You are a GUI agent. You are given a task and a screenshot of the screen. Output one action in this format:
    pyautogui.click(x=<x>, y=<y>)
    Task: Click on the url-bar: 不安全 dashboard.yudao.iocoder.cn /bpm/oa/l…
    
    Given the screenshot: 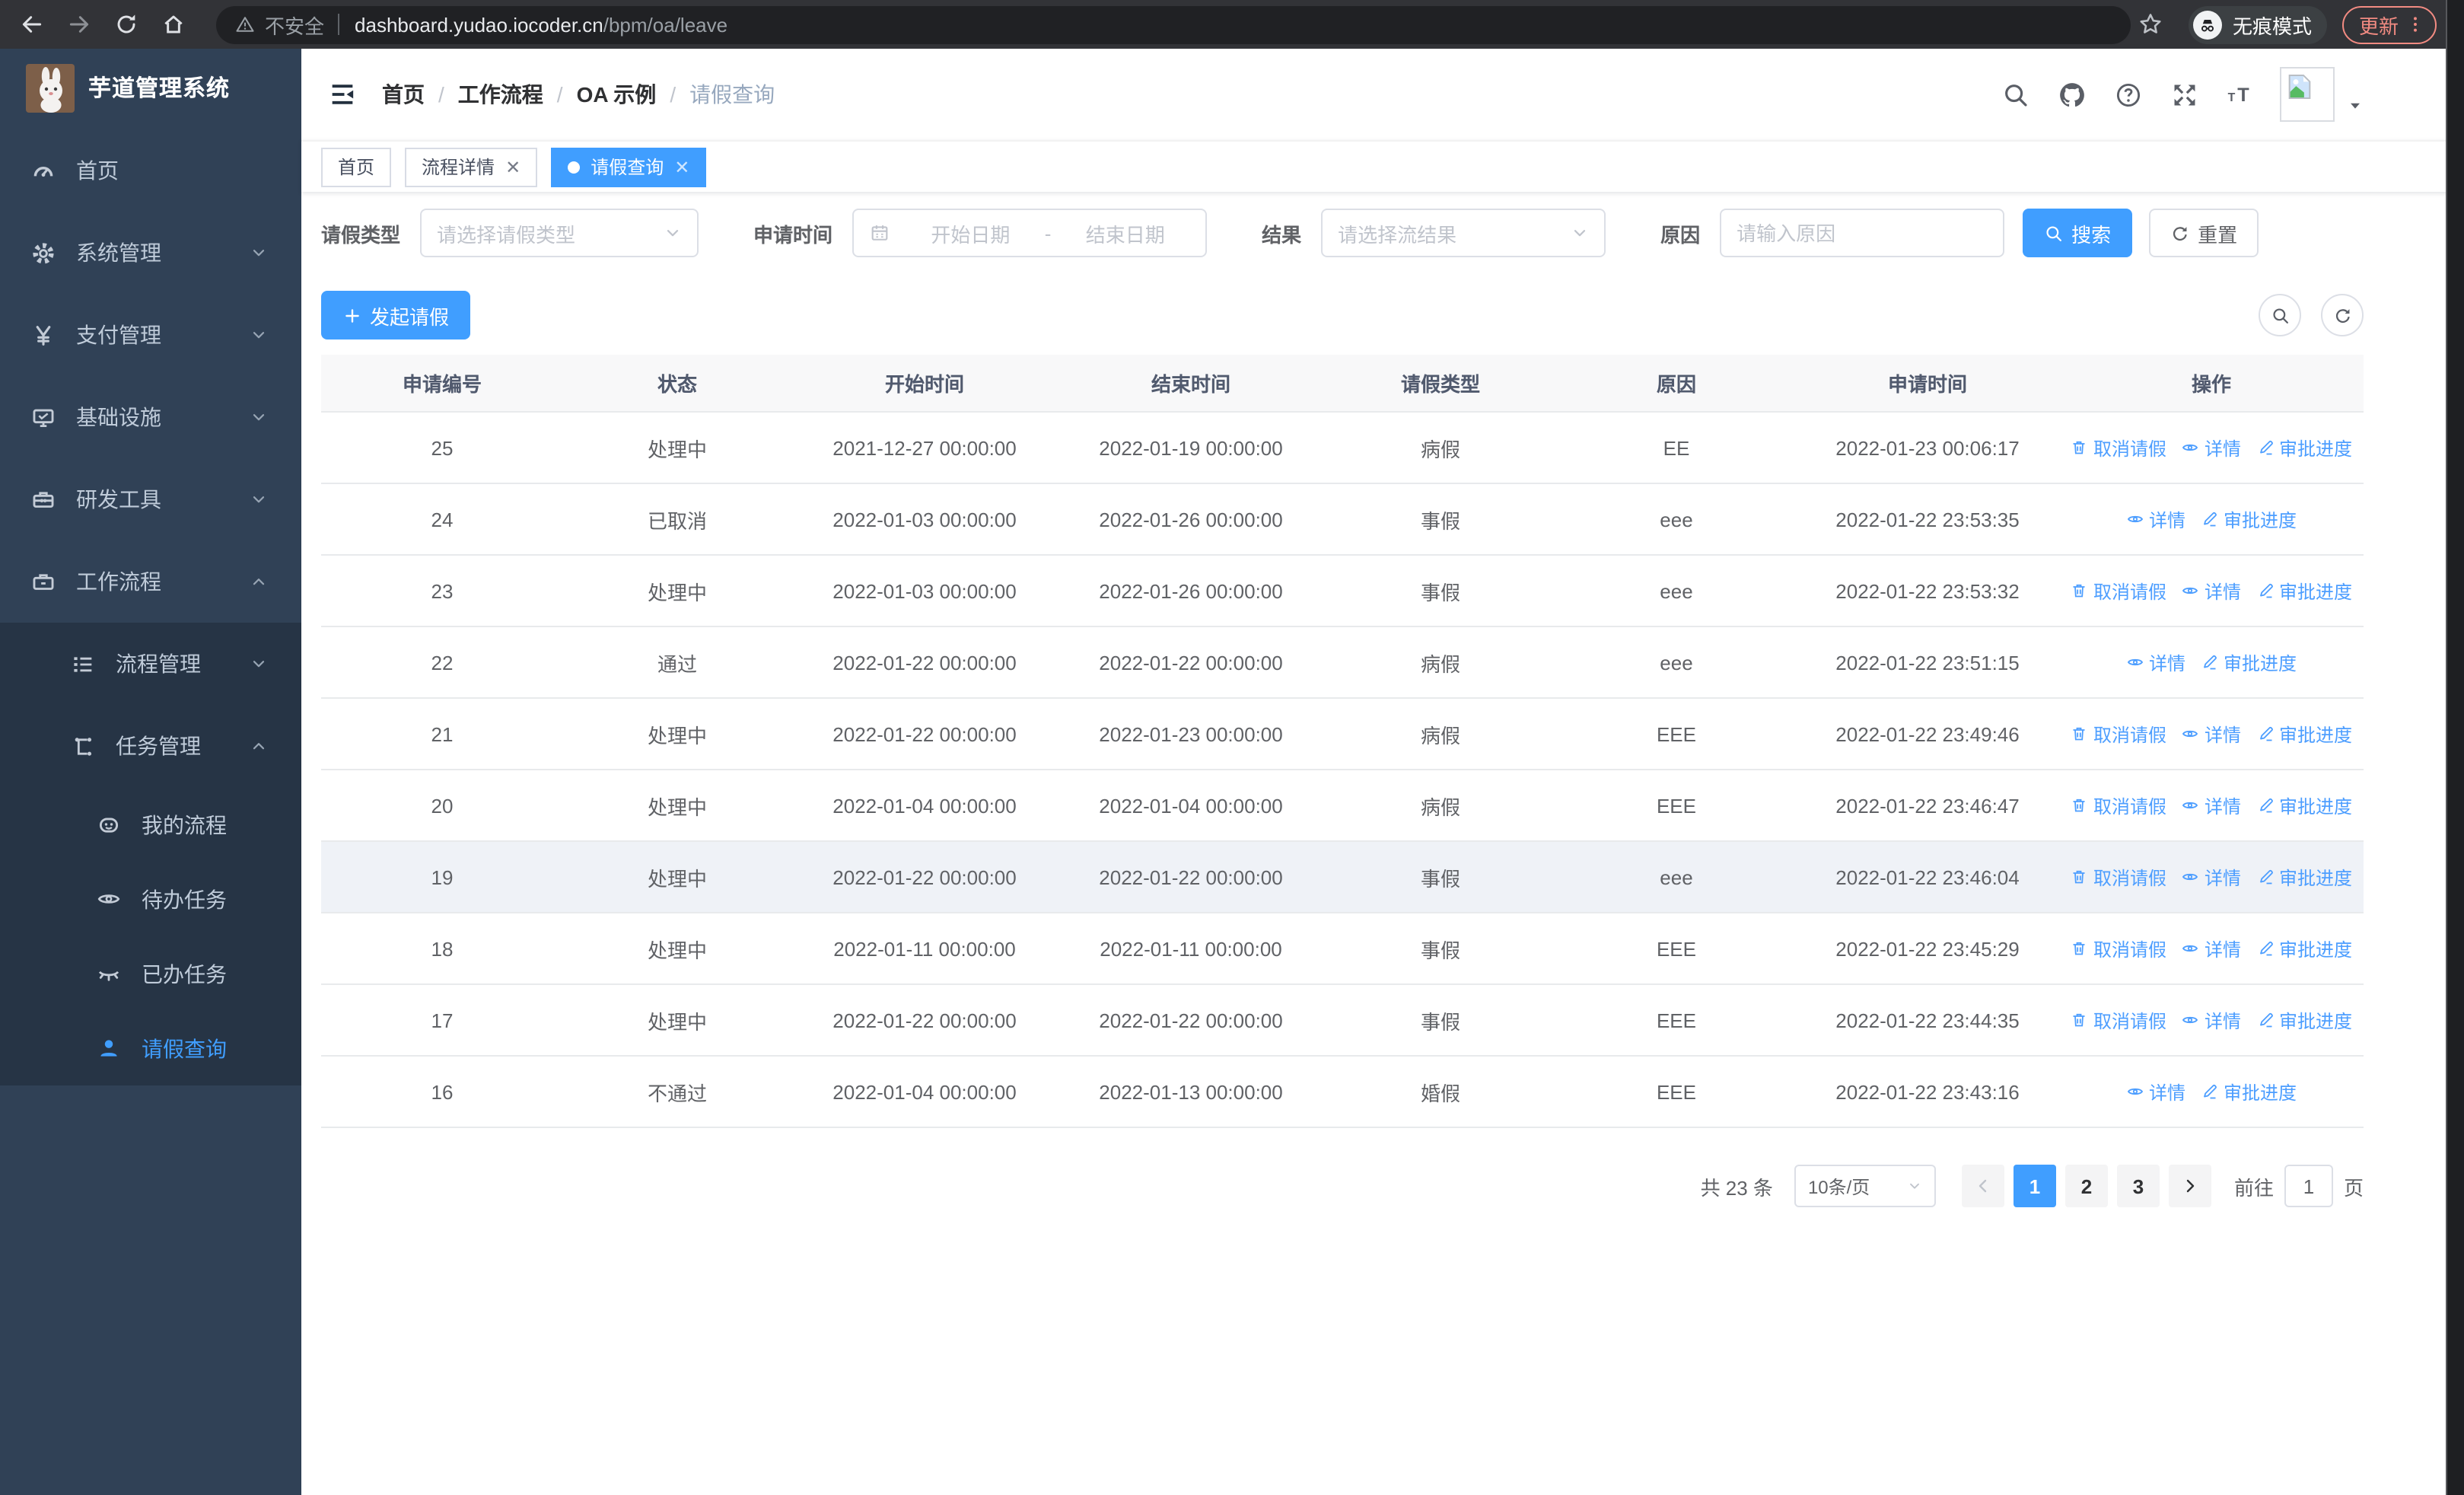 What is the action you would take?
    pyautogui.click(x=1173, y=24)
    